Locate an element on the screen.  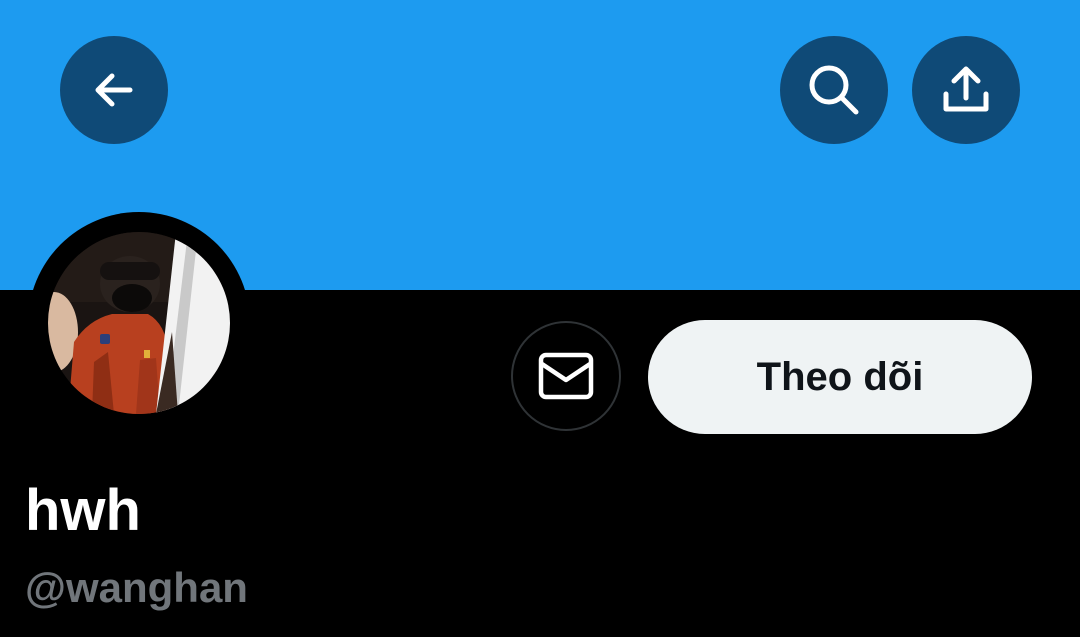
mail-icon is located at coordinates (566, 376).